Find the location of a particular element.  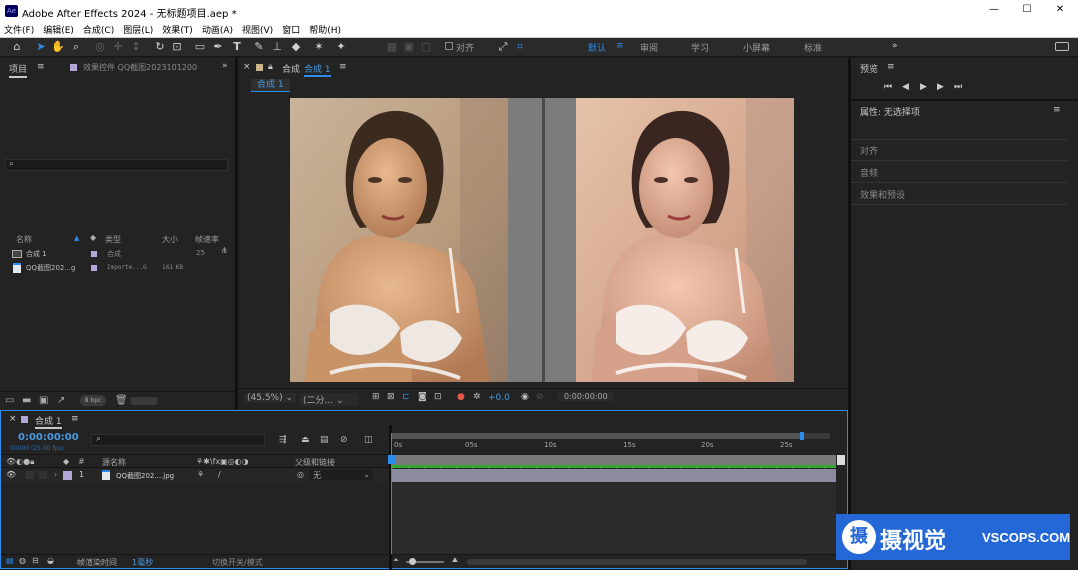

pen-tool-icon: ✒ is located at coordinates (218, 47).